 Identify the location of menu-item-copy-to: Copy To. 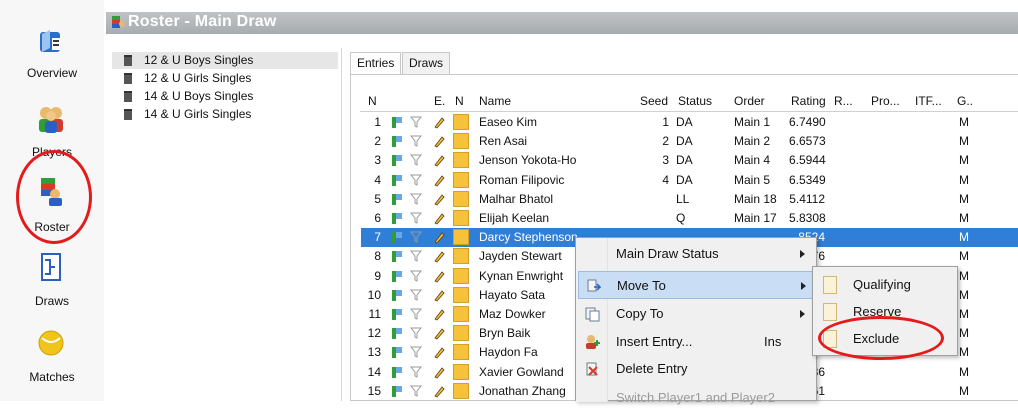
(696, 314).